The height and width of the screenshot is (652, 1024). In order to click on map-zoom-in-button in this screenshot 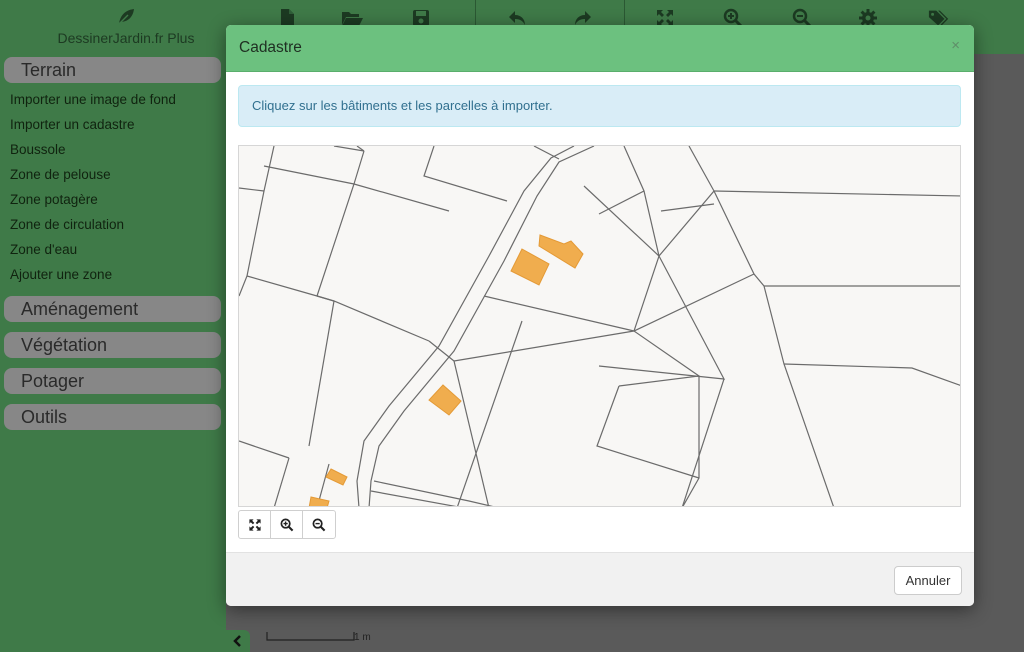, I will do `click(287, 524)`.